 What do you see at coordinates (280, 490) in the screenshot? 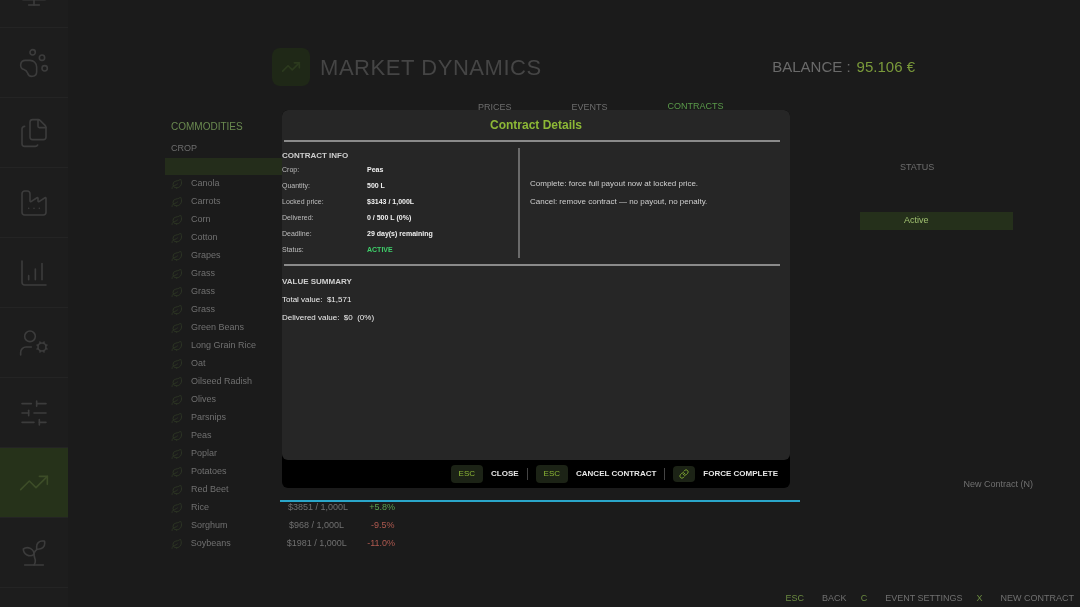
I see `commodity-row: Red Beet` at bounding box center [280, 490].